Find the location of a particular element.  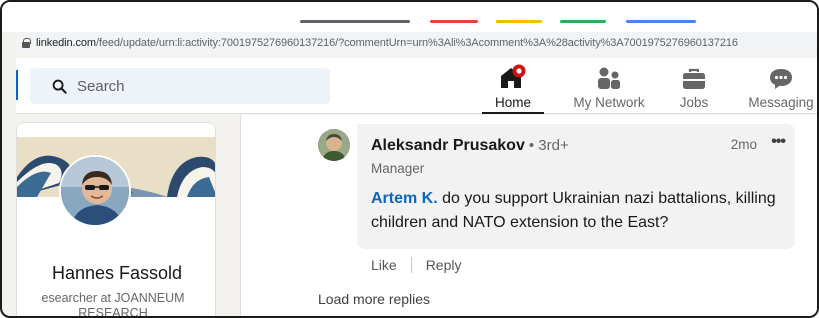

url-host: linkedin.com is located at coordinates (66, 43).